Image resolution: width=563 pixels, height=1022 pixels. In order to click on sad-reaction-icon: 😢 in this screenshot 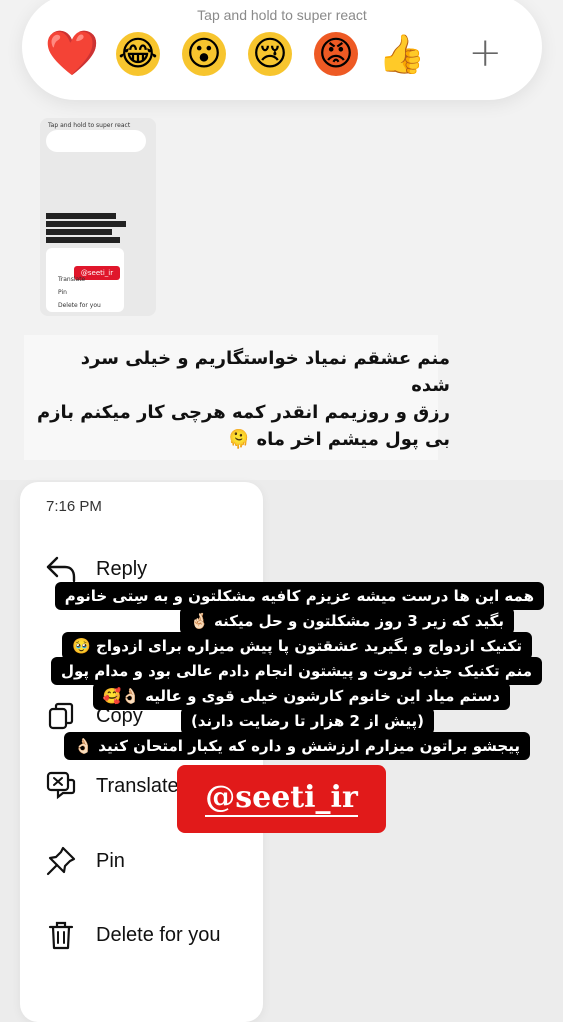, I will do `click(270, 54)`.